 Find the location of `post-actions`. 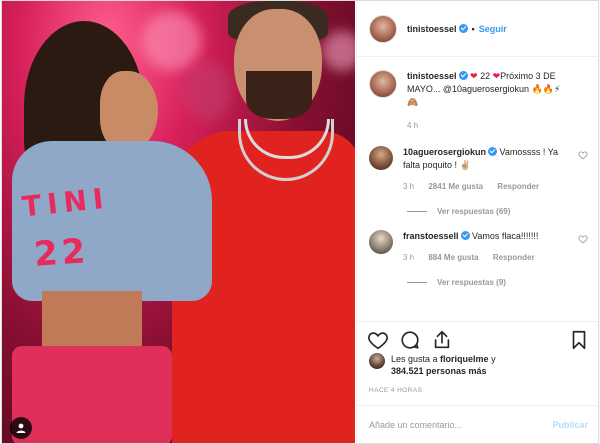

post-actions is located at coordinates (478, 339).